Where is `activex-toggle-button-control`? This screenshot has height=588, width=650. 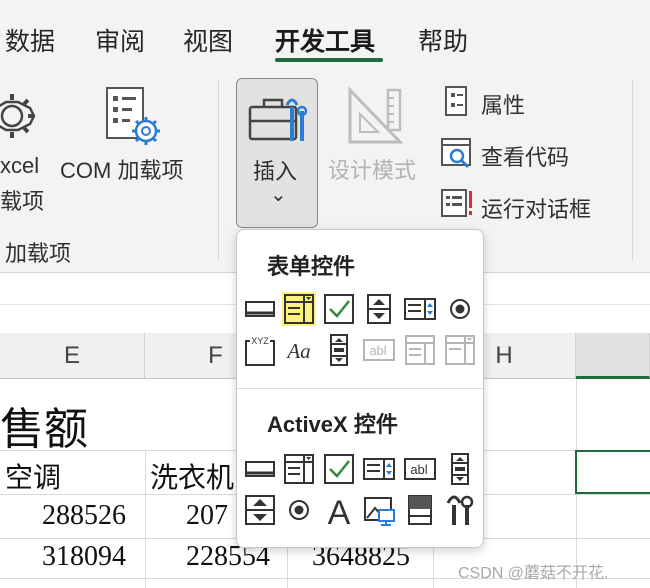
activex-toggle-button-control is located at coordinates (420, 510).